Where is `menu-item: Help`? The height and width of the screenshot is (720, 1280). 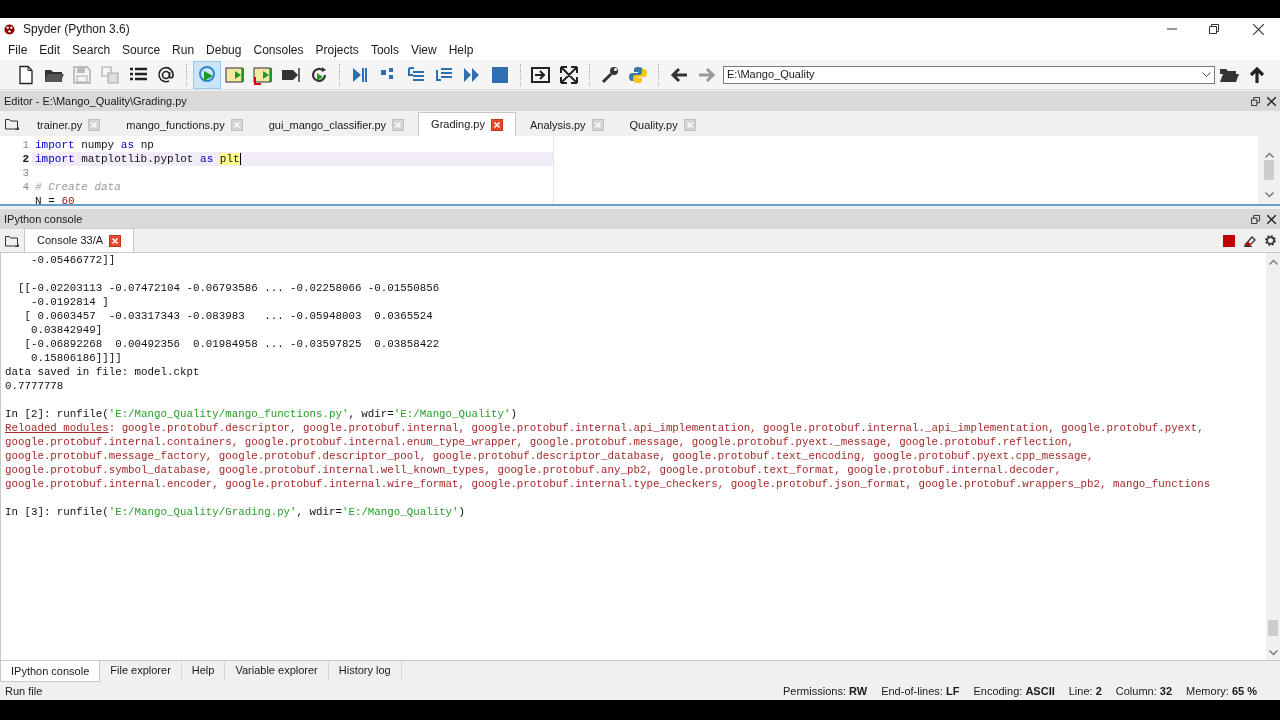 menu-item: Help is located at coordinates (461, 50).